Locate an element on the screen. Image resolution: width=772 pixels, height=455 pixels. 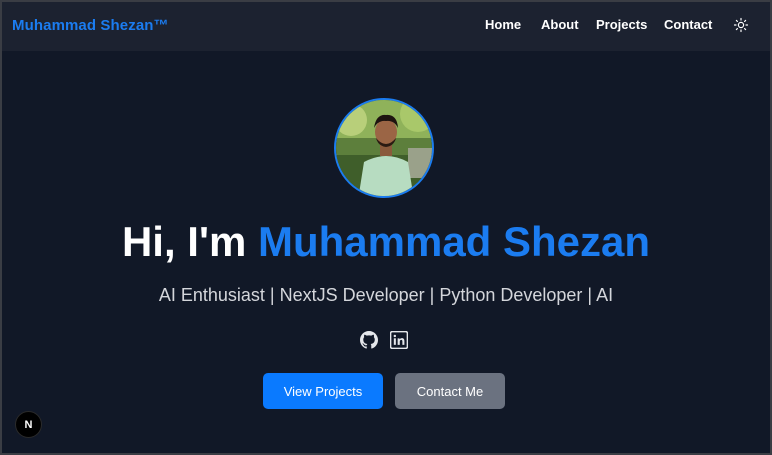
hero-heading: Hi, I'm Muhammad Shezan is located at coordinates (386, 242).